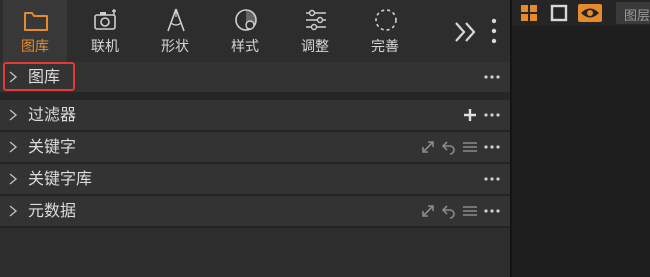  I want to click on folder-icon, so click(36, 21).